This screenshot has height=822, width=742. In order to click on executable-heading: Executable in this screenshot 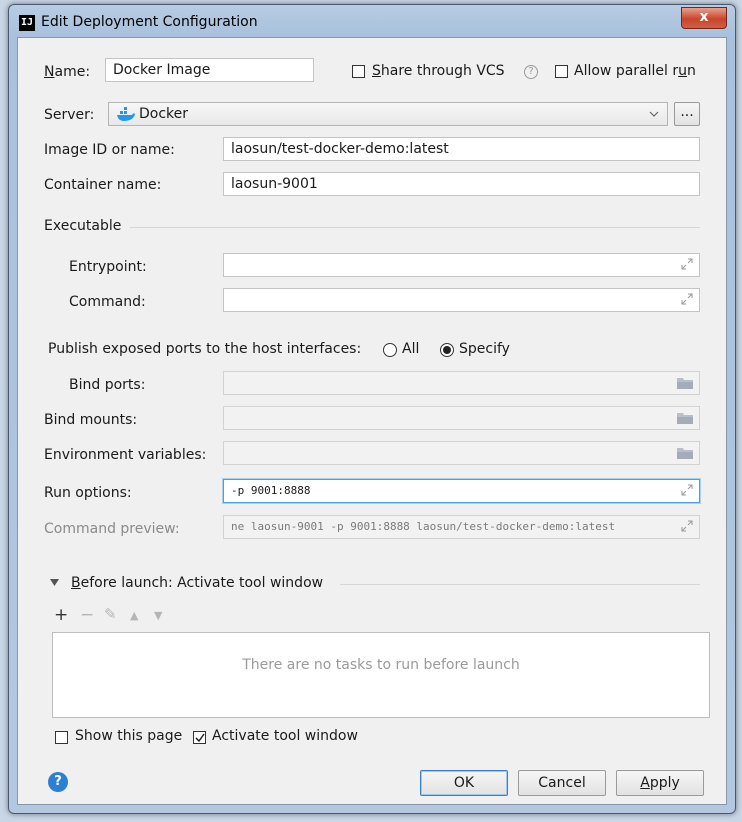, I will do `click(83, 226)`.